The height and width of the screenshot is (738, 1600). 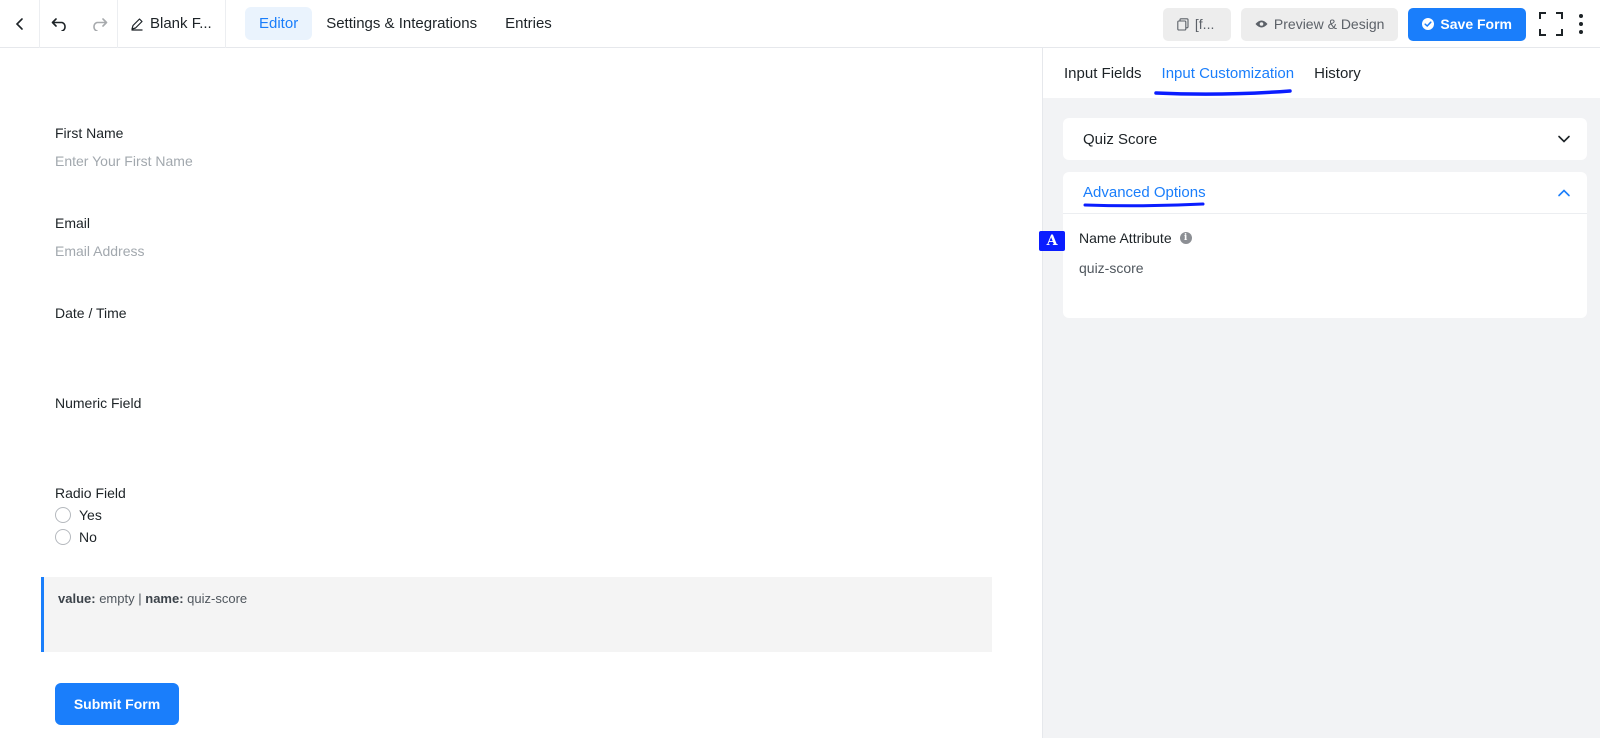 I want to click on chevron-up-icon, so click(x=1564, y=192).